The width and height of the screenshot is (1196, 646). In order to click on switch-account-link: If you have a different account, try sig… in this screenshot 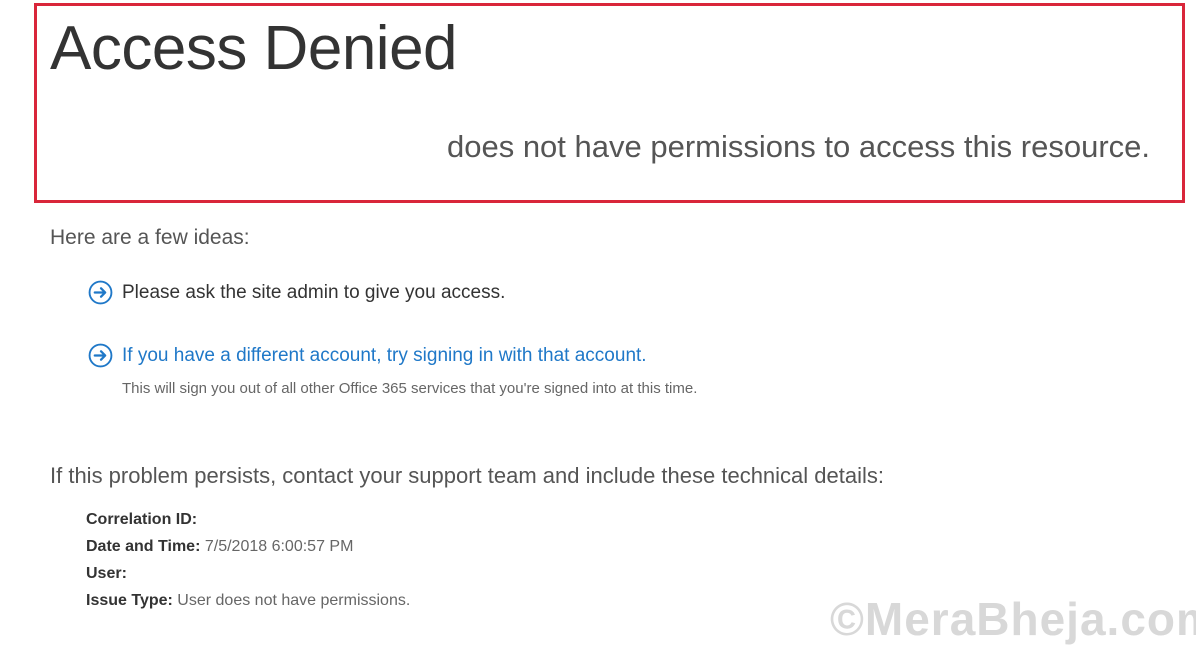, I will do `click(384, 356)`.